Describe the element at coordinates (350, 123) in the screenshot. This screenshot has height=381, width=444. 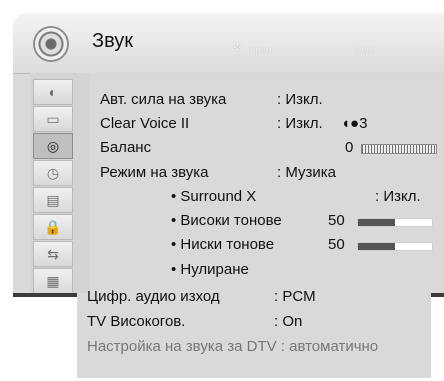
I see `voice-icon: ◖●` at that location.